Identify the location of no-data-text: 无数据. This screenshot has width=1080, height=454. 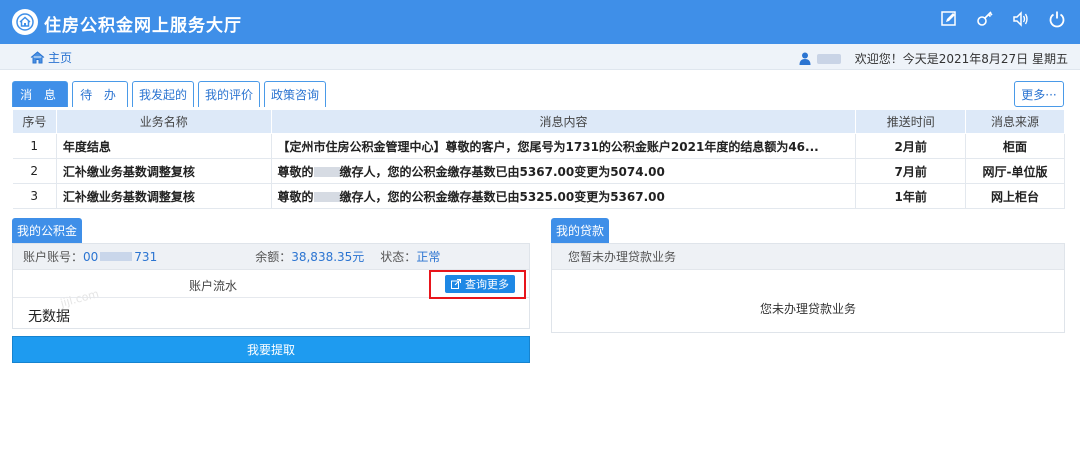
(49, 317).